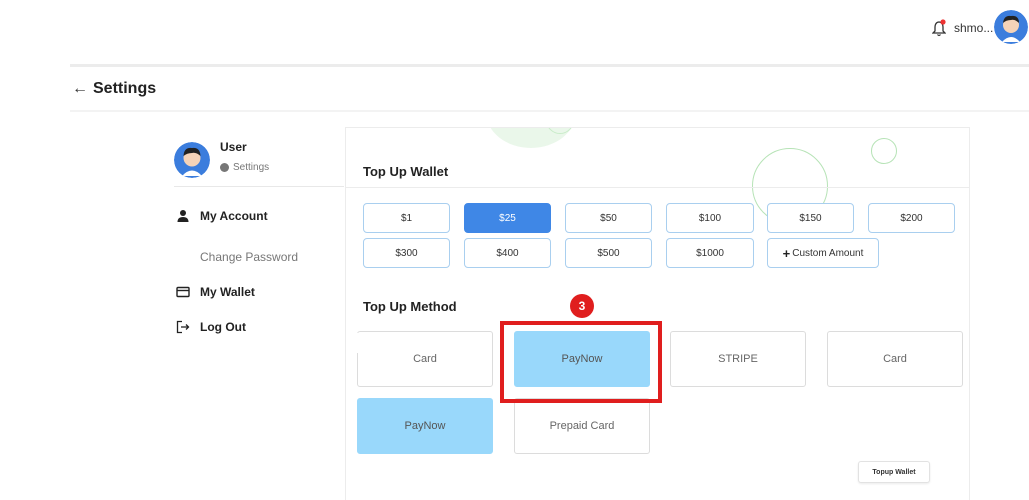 The width and height of the screenshot is (1029, 500). Describe the element at coordinates (895, 359) in the screenshot. I see `method-card-2: Card` at that location.